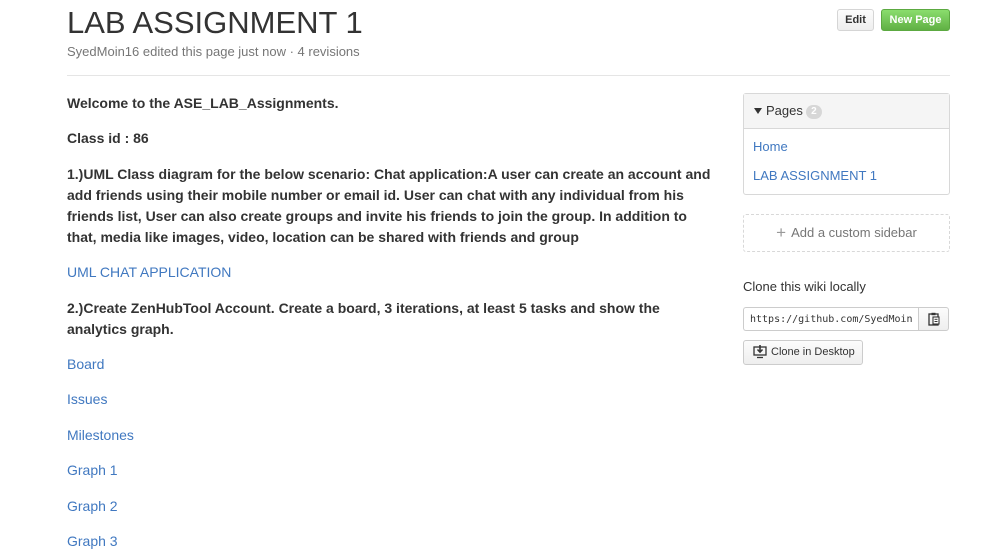  I want to click on pages-box: Pages 2 Home LAB ASSIGNMENT 1, so click(846, 144).